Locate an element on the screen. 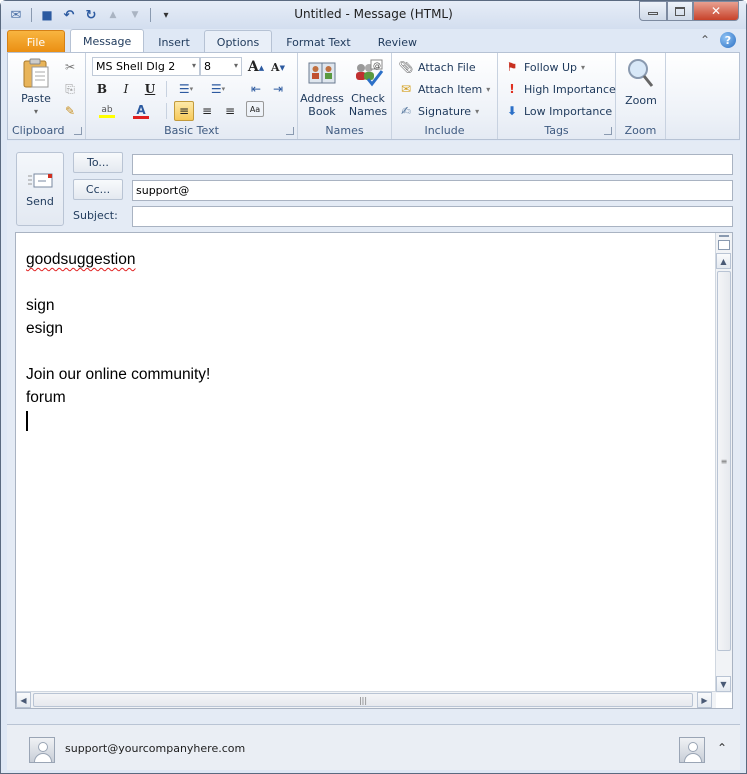 The image size is (747, 774). close-icon: ✕ is located at coordinates (716, 11).